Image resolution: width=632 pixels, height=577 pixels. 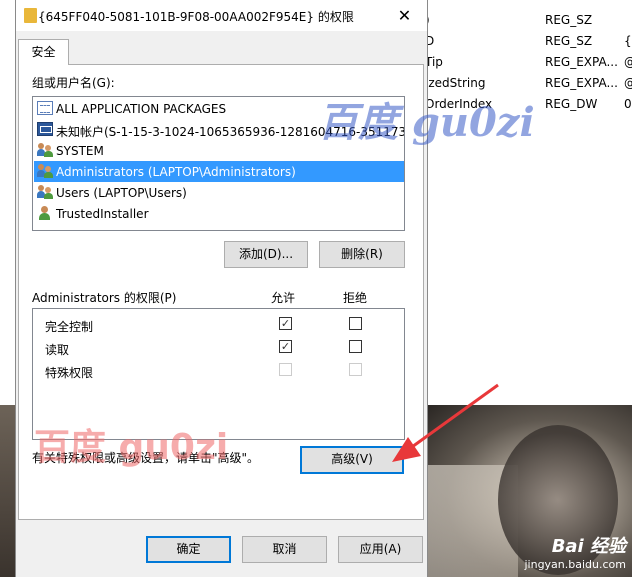 I want to click on annotation-arrow, so click(x=445, y=422).